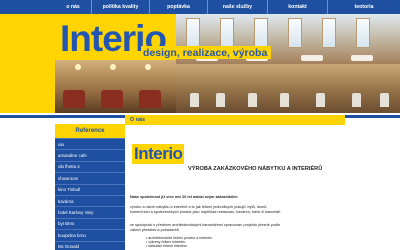 This screenshot has width=400, height=250. What do you see at coordinates (235, 120) in the screenshot?
I see `content-title: O nás` at bounding box center [235, 120].